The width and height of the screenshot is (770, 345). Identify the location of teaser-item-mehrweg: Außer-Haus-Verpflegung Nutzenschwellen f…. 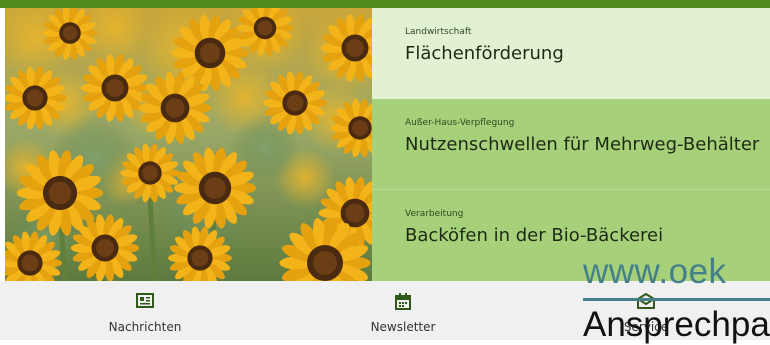
(571, 144).